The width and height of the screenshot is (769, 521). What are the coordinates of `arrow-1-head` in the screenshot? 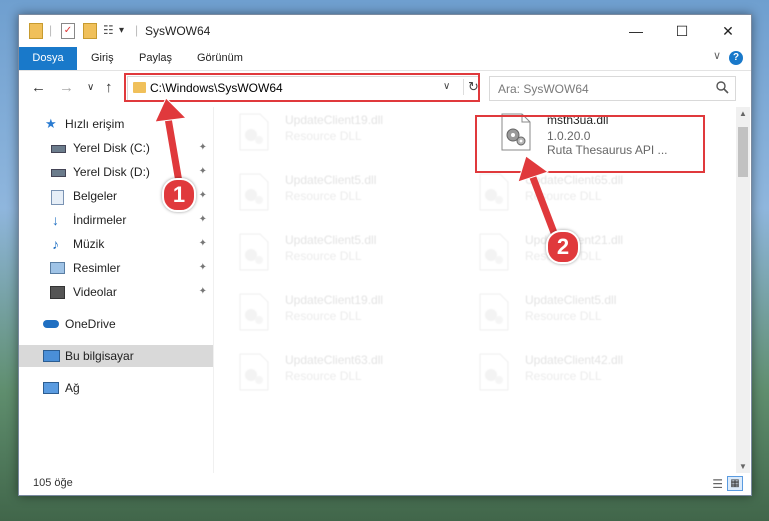 It's located at (171, 110).